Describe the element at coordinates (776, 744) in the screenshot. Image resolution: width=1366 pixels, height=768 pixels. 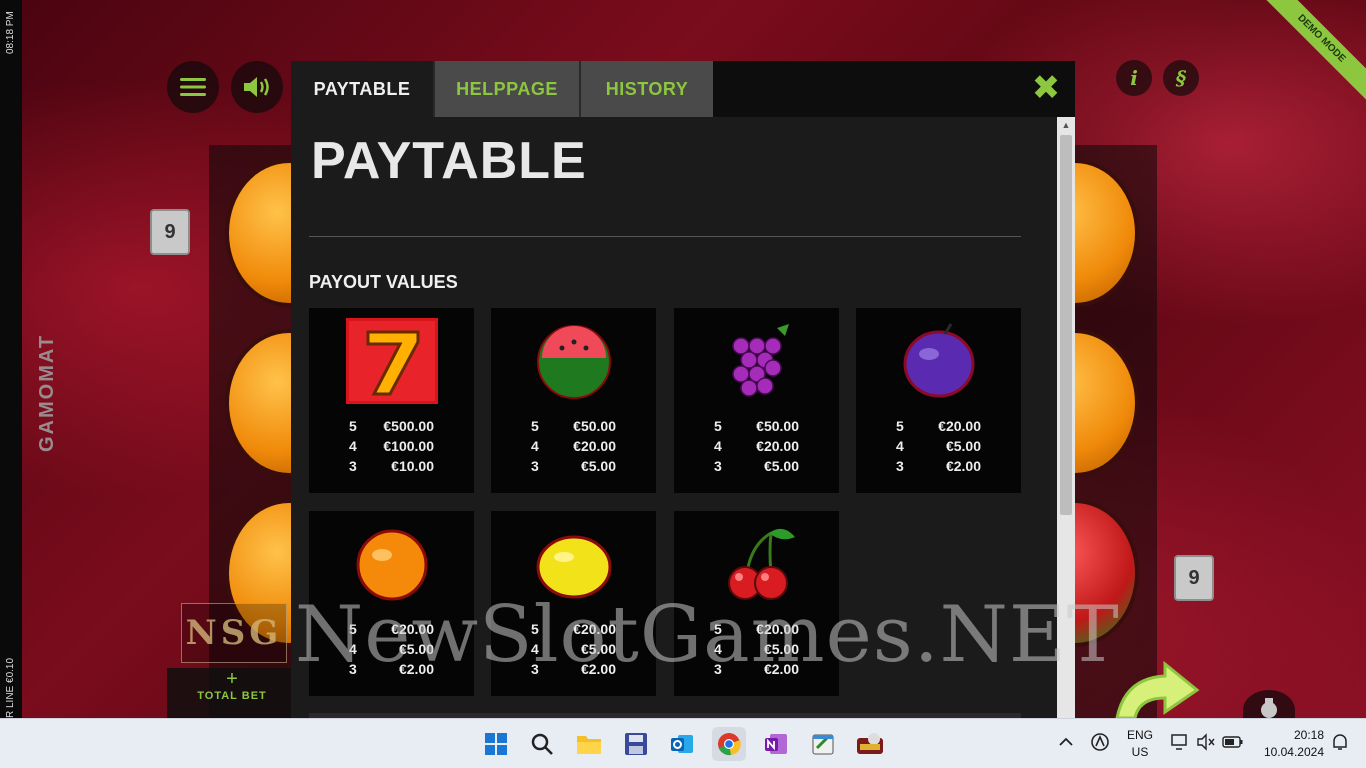
I see `onenote-icon` at that location.